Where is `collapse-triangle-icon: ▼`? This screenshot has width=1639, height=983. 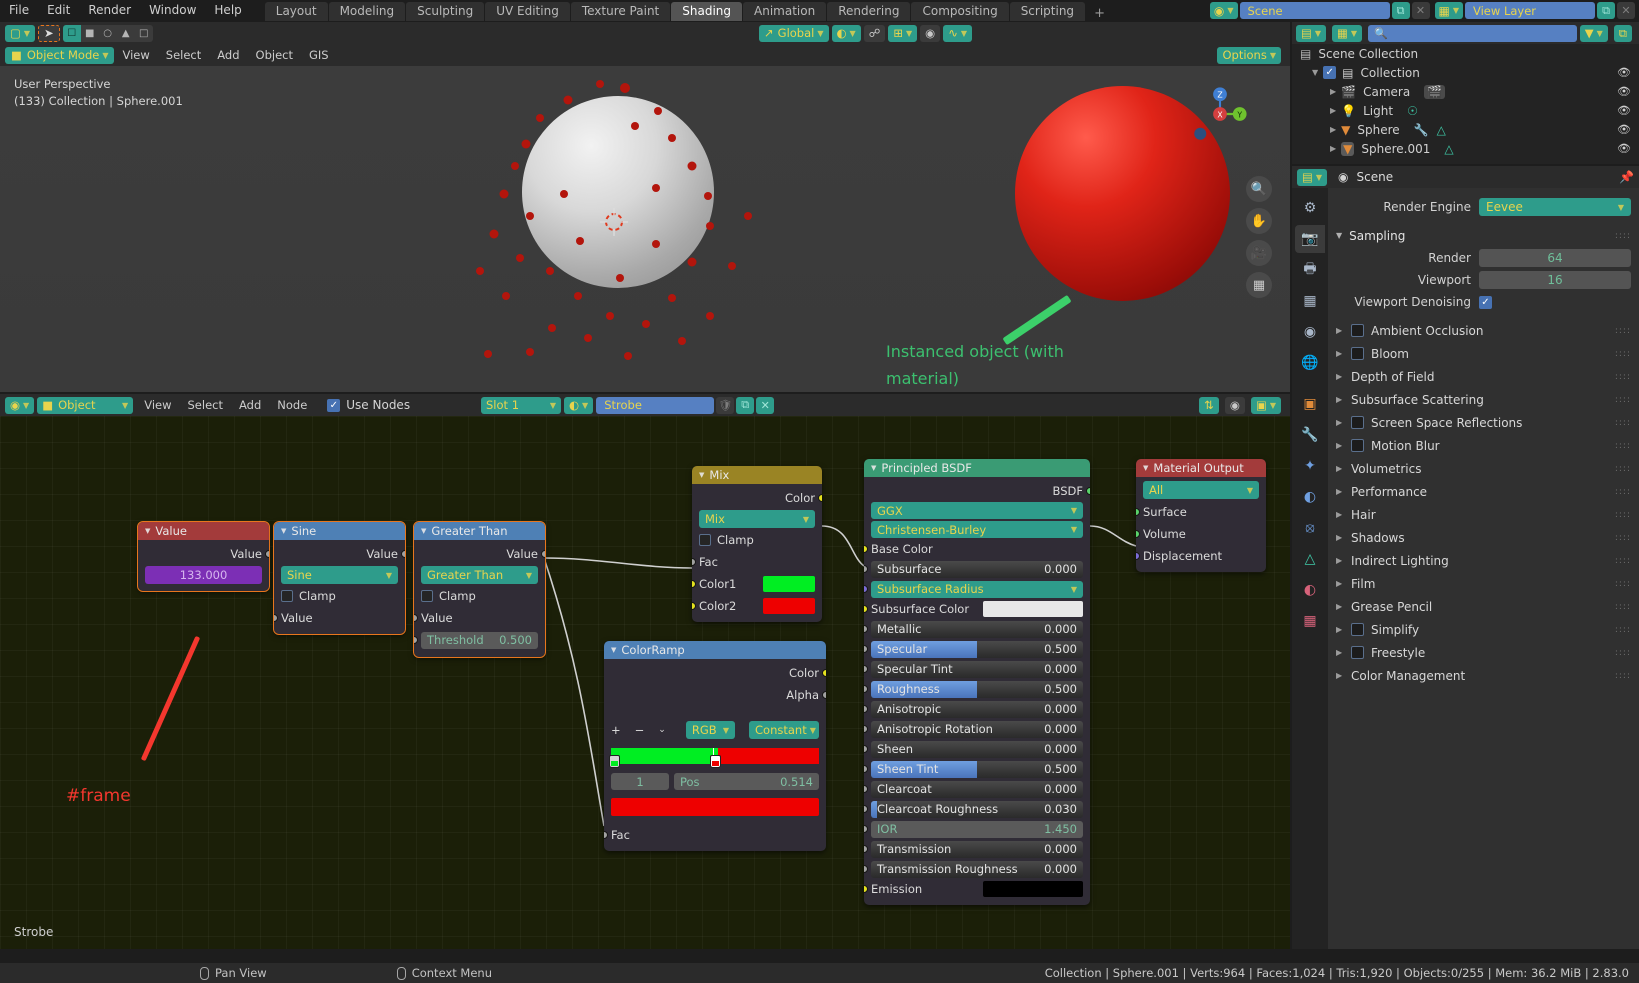 collapse-triangle-icon: ▼ is located at coordinates (147, 531).